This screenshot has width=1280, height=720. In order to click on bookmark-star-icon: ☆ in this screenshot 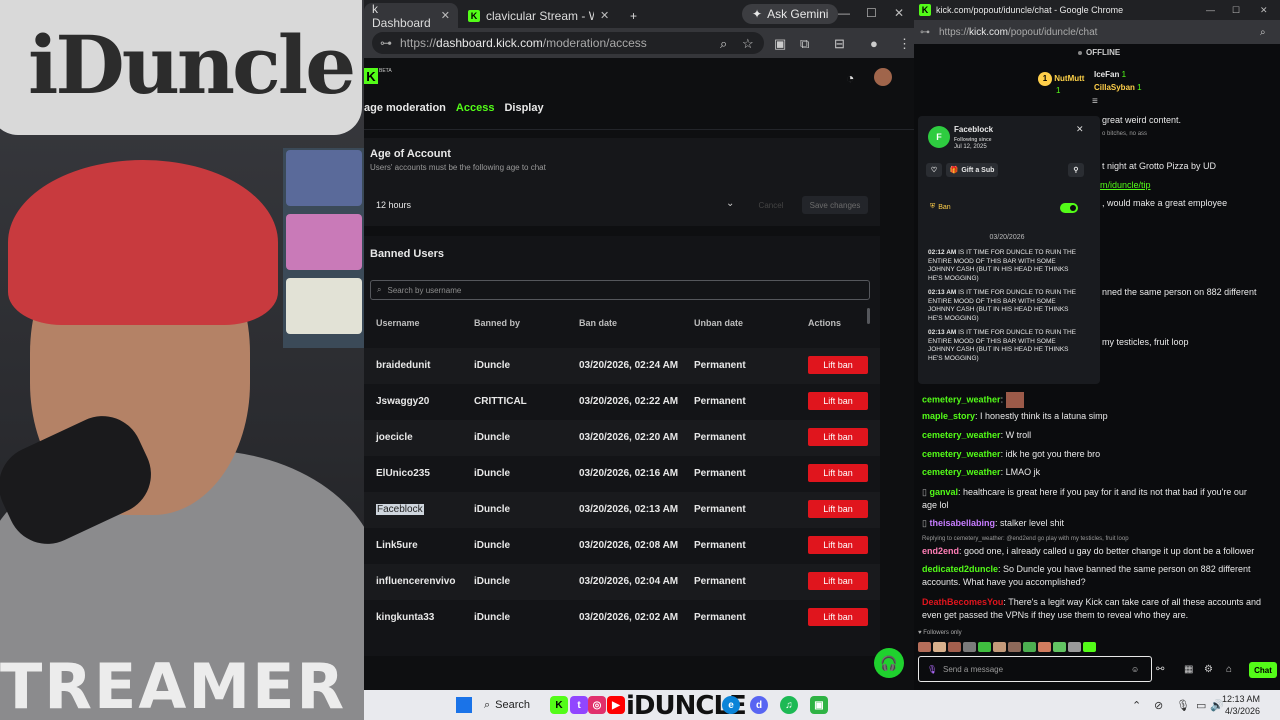, I will do `click(748, 44)`.